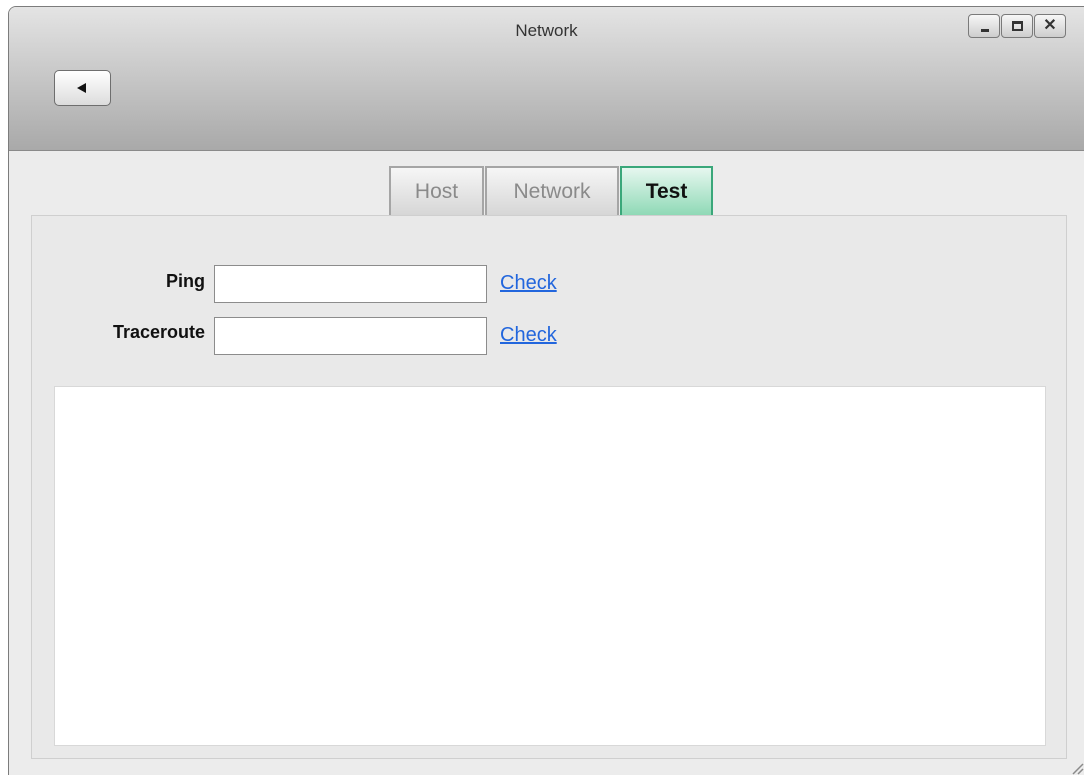  I want to click on ping-input, so click(350, 284).